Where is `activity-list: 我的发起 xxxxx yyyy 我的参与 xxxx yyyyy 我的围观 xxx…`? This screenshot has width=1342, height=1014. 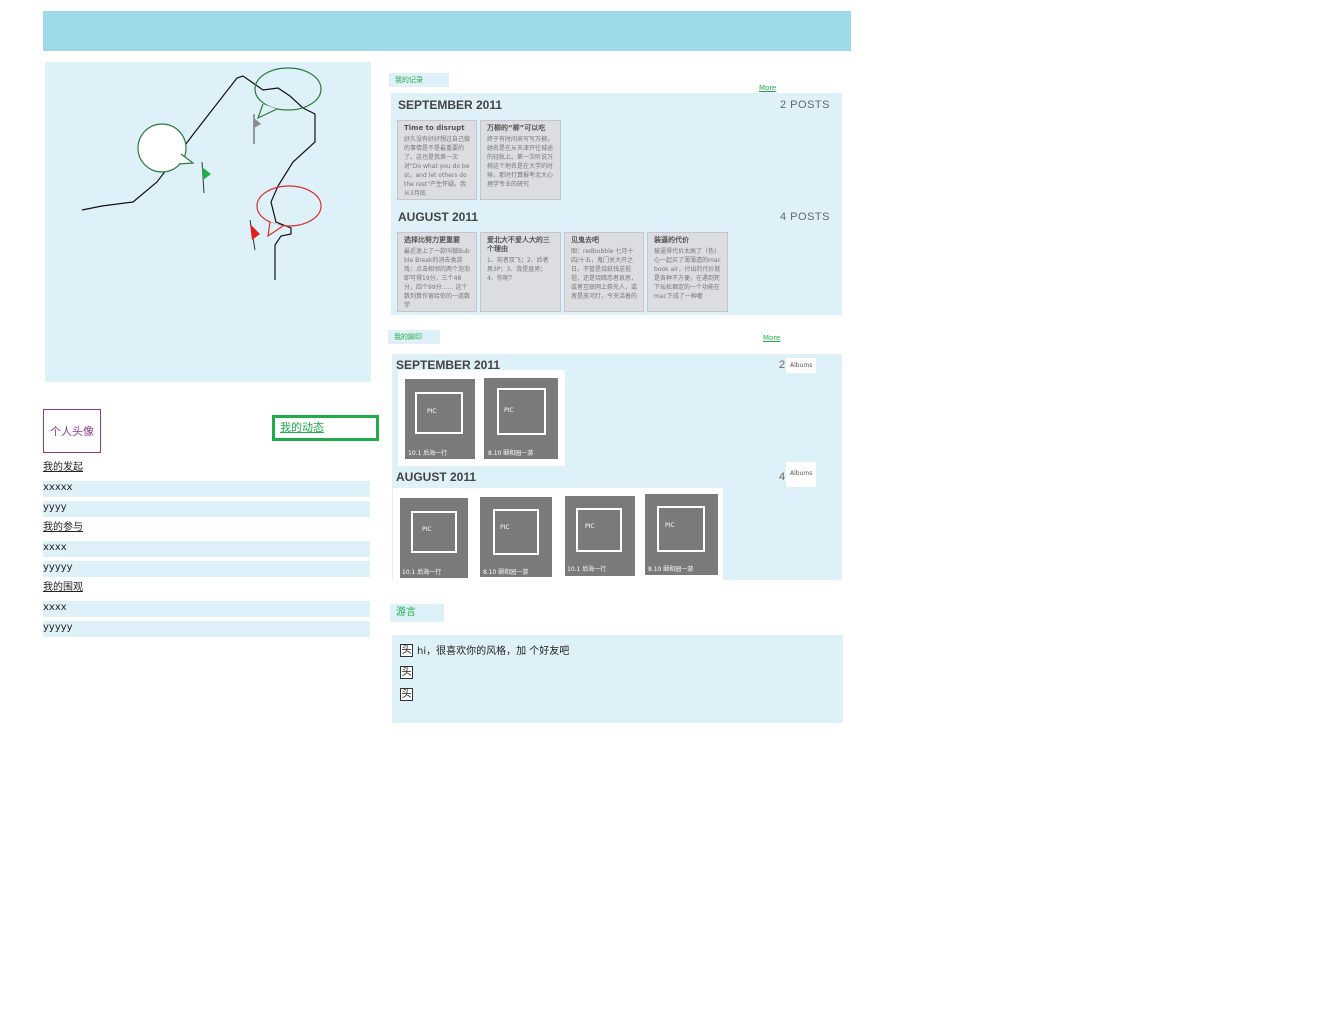 activity-list: 我的发起 xxxxx yyyy 我的参与 xxxx yyyyy 我的围观 xxx… is located at coordinates (206, 548).